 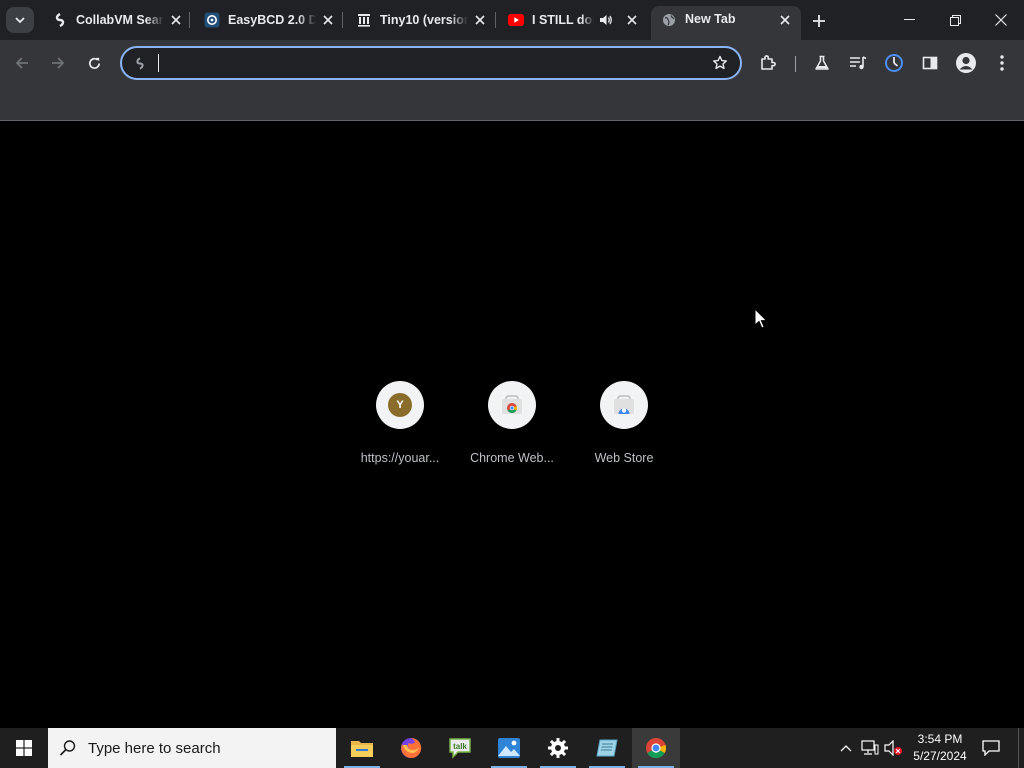 I want to click on forward-button, so click(x=58, y=63).